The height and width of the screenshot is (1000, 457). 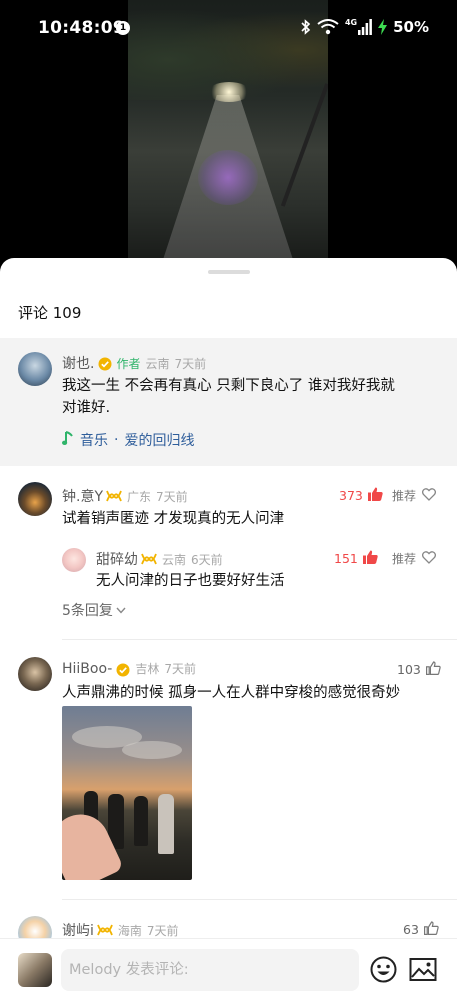 What do you see at coordinates (346, 558) in the screenshot?
I see `like-count: 151` at bounding box center [346, 558].